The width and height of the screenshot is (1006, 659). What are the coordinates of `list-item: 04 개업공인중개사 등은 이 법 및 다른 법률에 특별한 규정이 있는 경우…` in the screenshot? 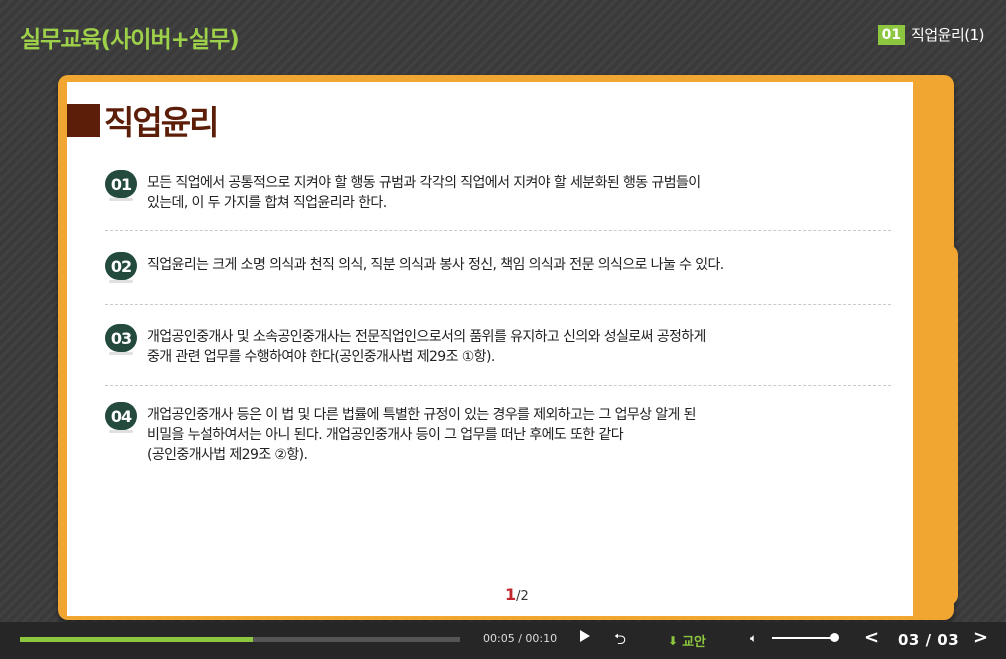 It's located at (498, 433).